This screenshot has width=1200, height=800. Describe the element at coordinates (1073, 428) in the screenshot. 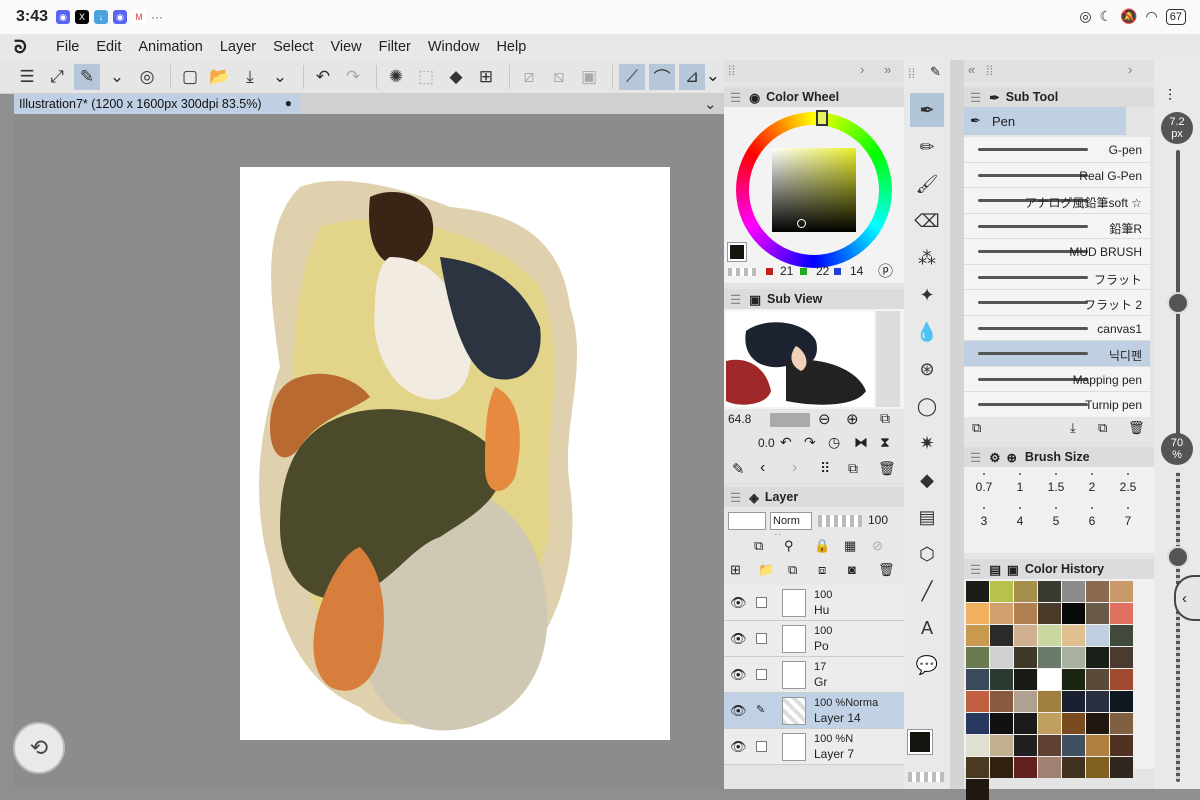

I see `import-brush-icon: ⤓` at that location.